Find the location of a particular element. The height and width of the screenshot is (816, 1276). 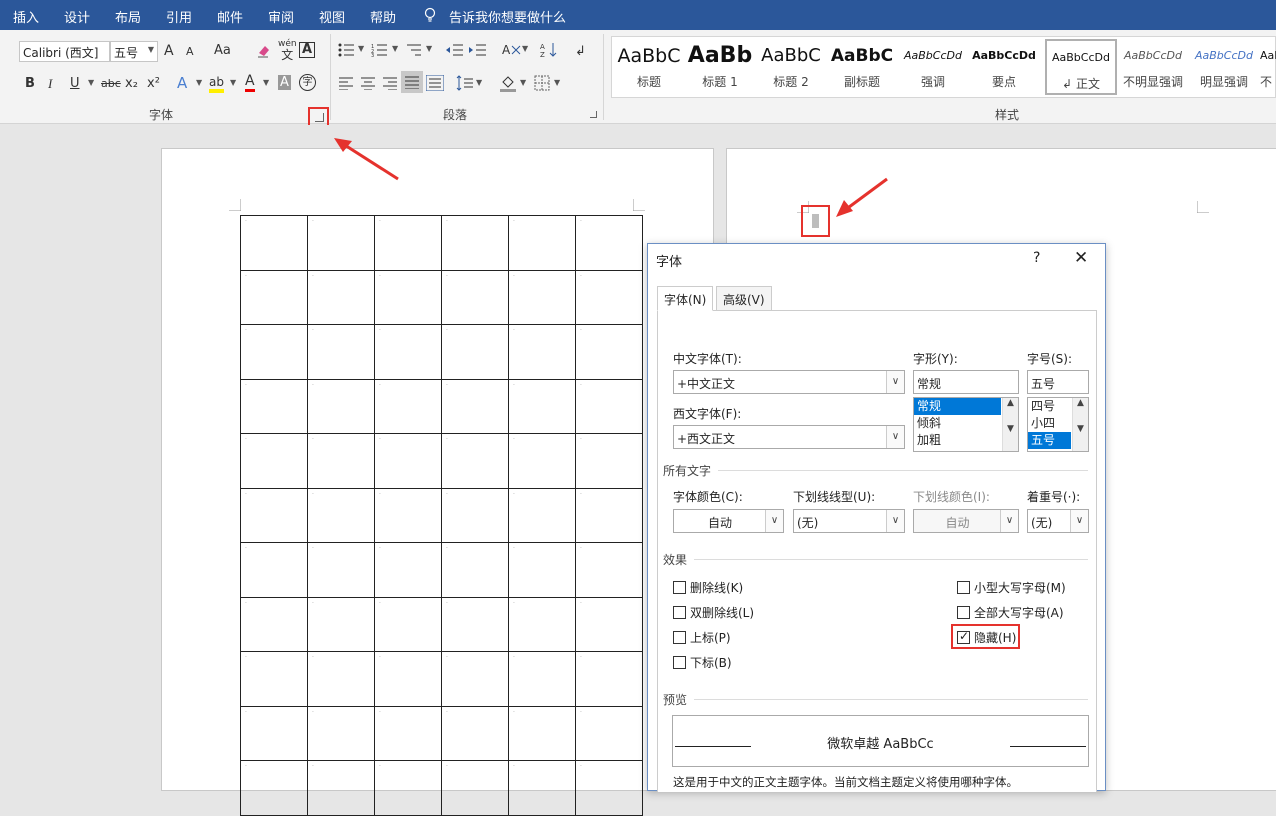

western-font-select: +西文正文 ∨ is located at coordinates (789, 437).